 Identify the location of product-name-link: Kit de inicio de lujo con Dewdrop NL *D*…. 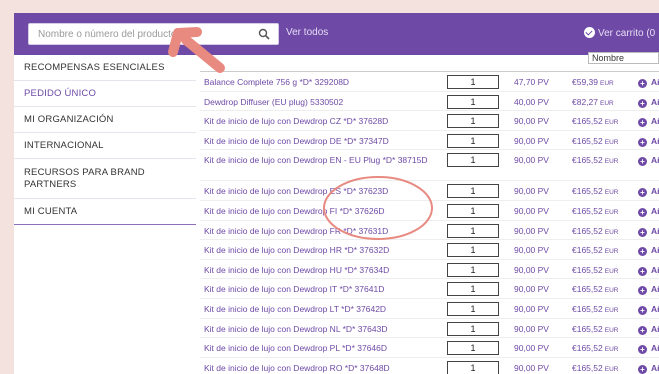
(319, 329).